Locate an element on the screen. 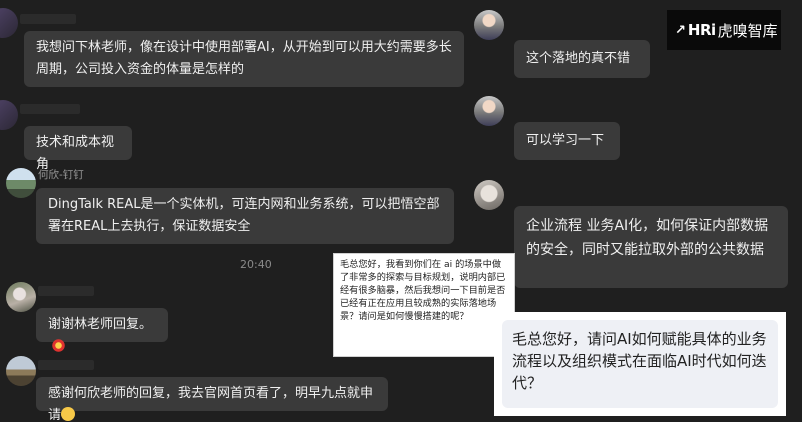  question-bubble: 毛总您好，请问AI如何赋能具体的业务流程以及组织模式在面临AI时代如何迭代？ is located at coordinates (640, 364).